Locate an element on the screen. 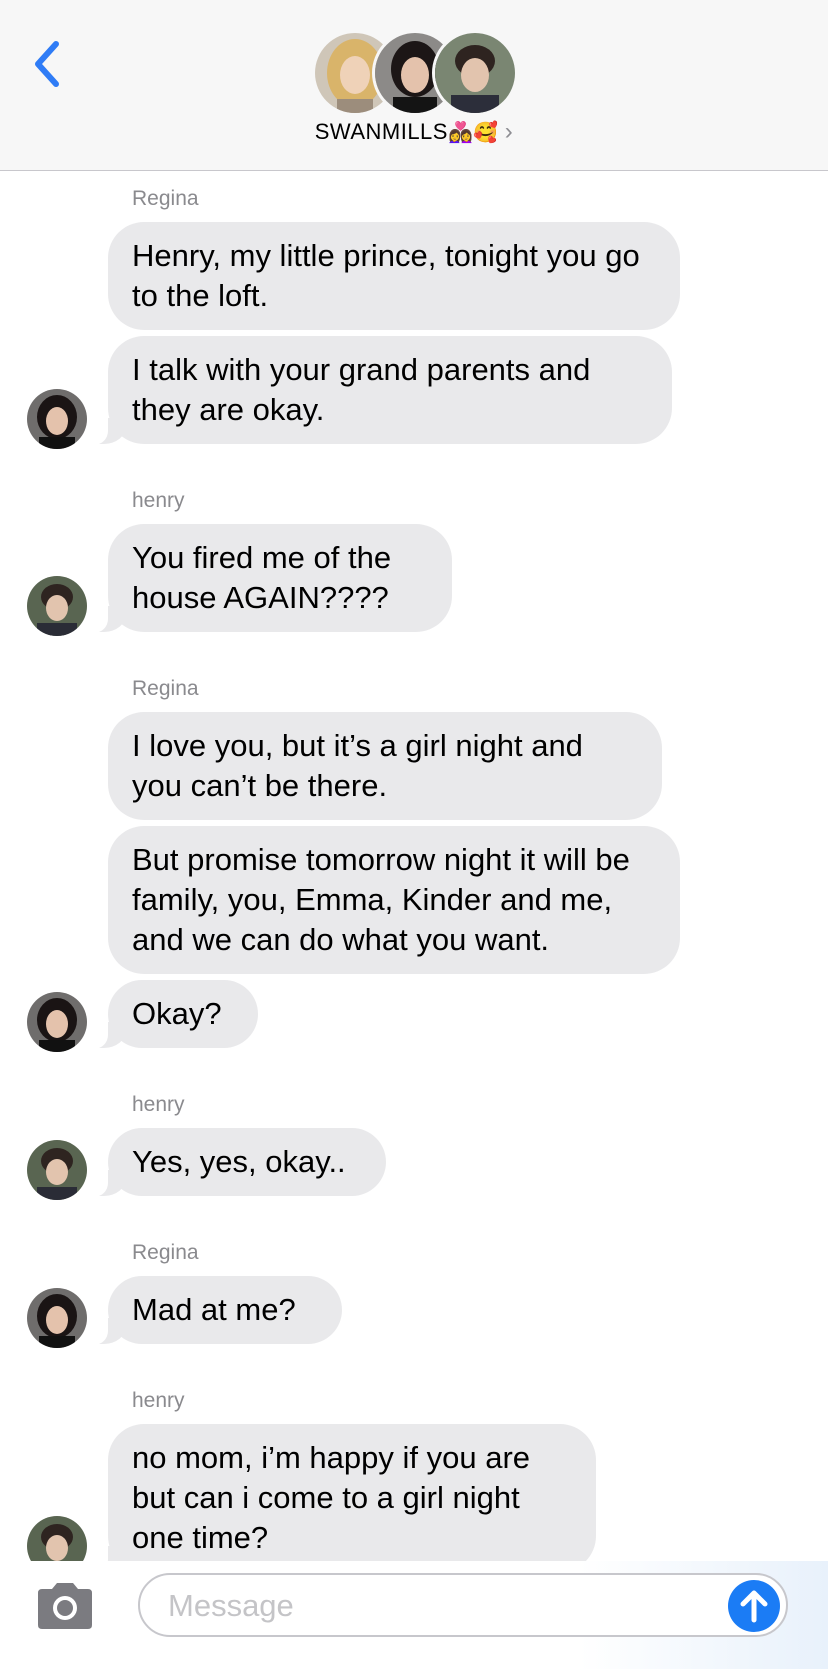 This screenshot has width=828, height=1669. chevron-right-icon: › is located at coordinates (509, 131).